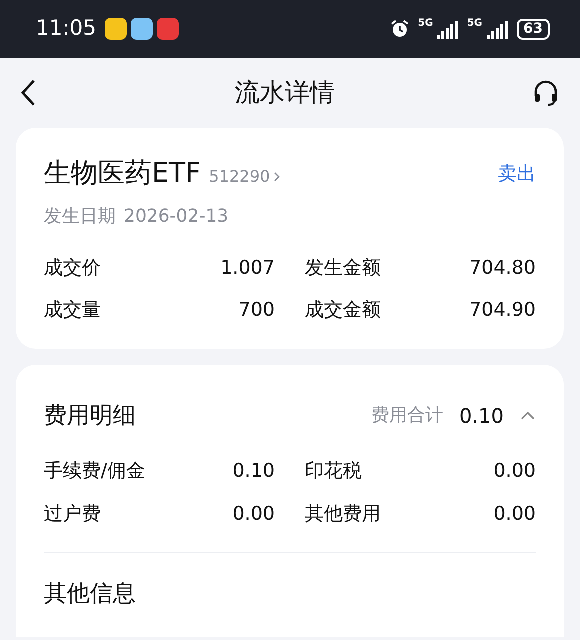  I want to click on total-label: 费用合计, so click(407, 416).